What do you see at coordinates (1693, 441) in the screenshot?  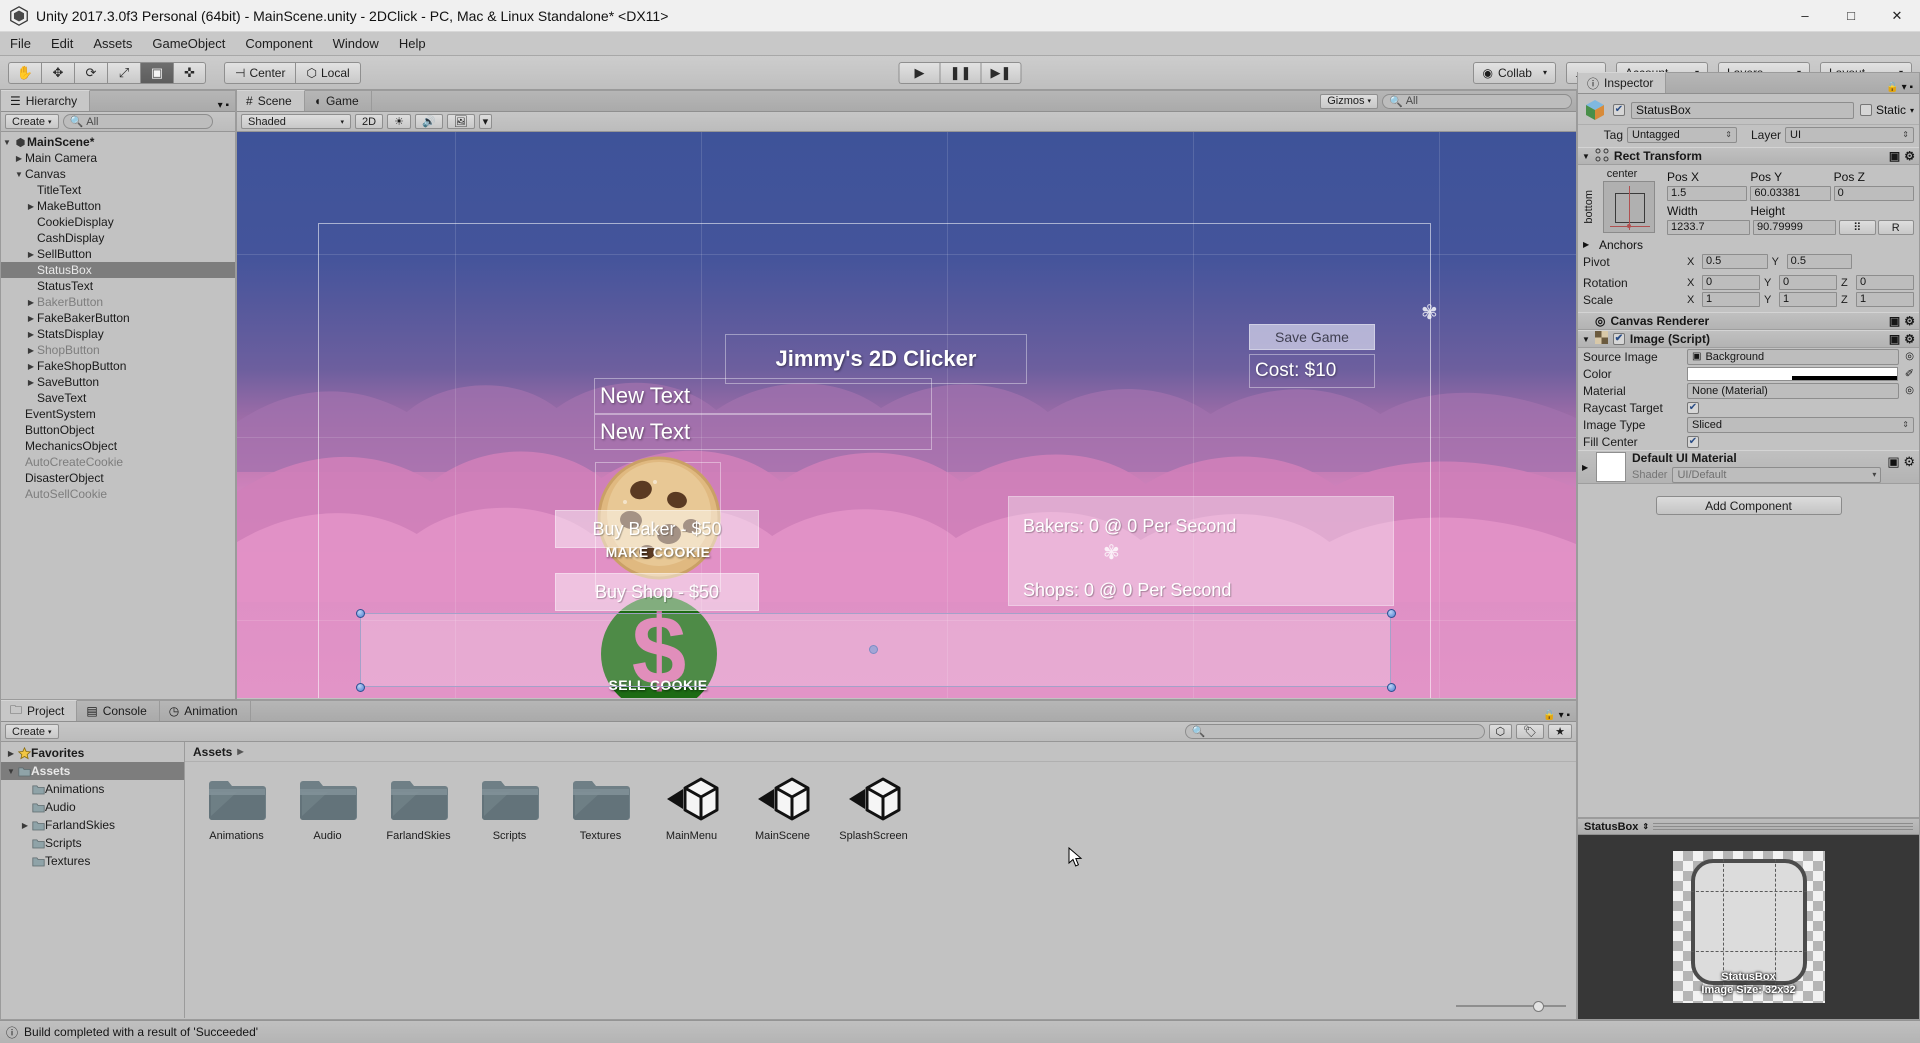 I see `fill-center-checkbox` at bounding box center [1693, 441].